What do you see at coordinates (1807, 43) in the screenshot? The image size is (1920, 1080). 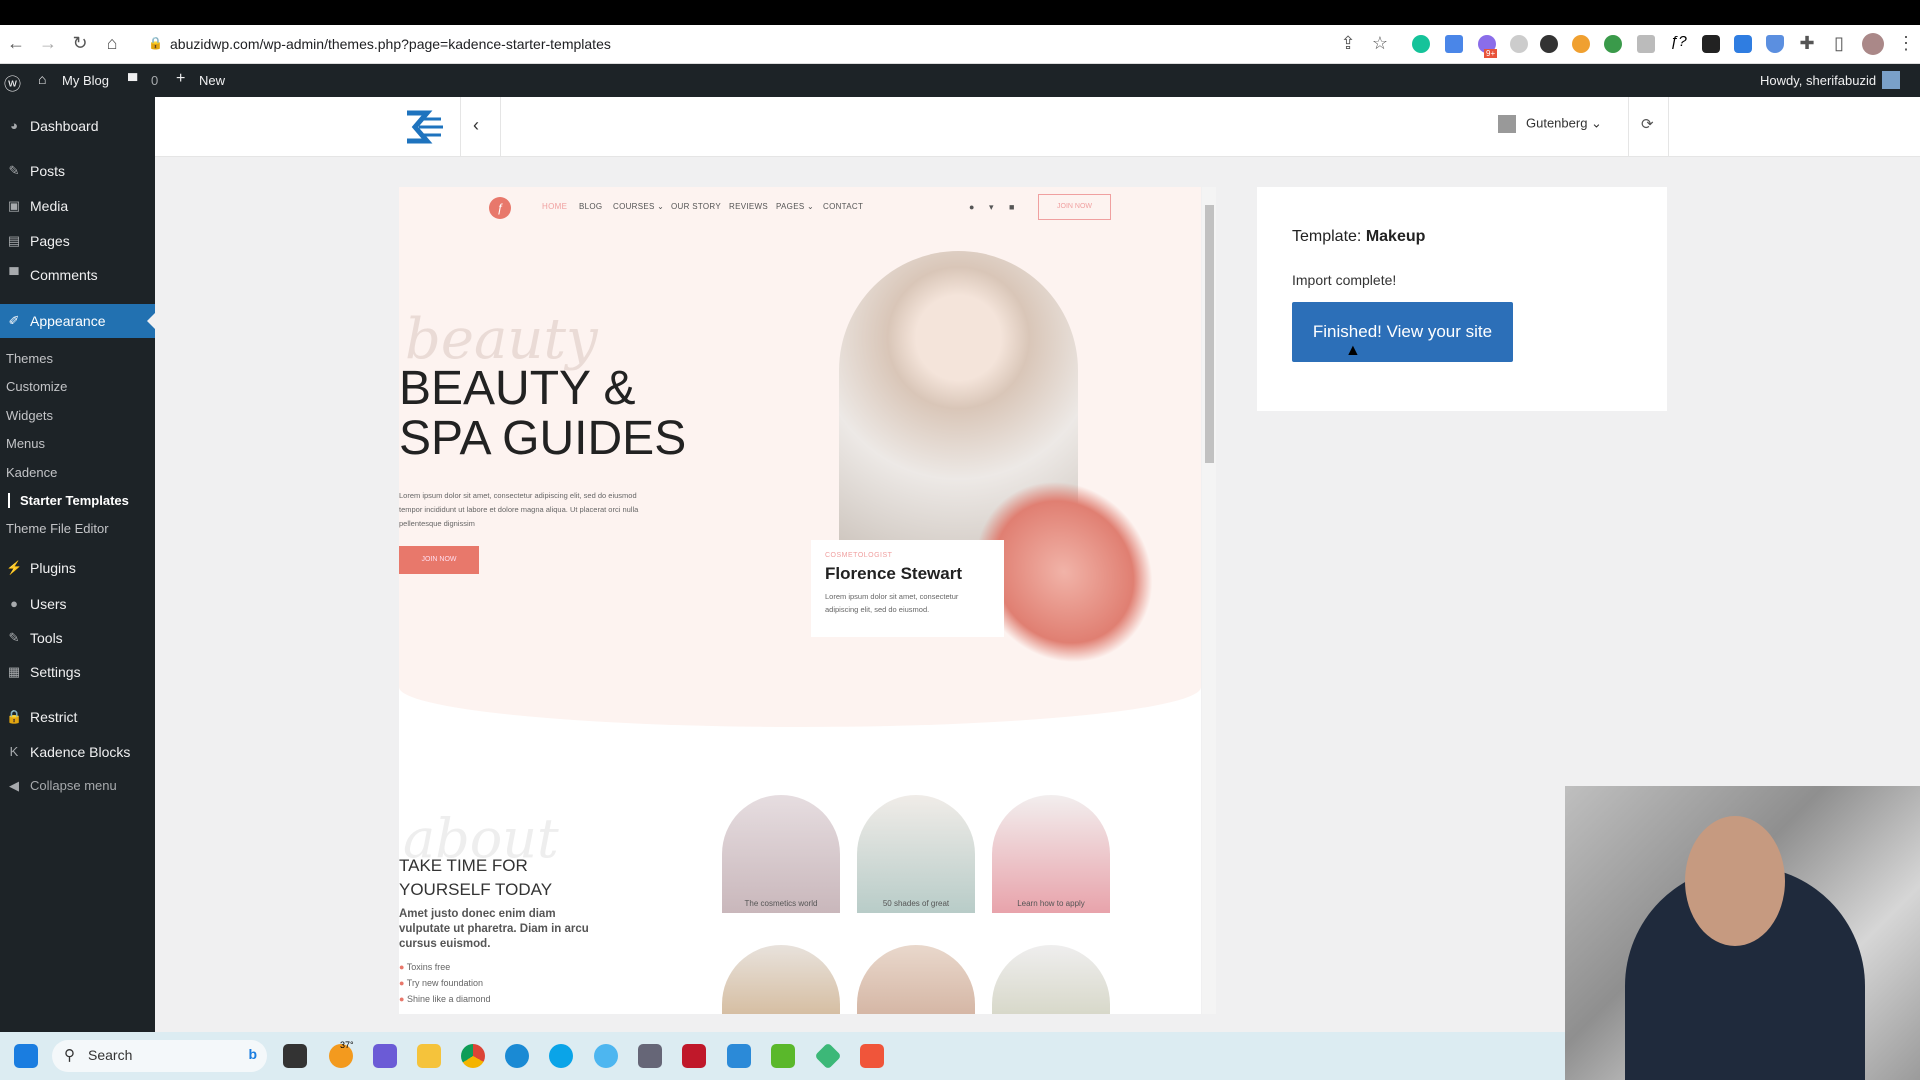 I see `puzzle-extensions-icon: ✚` at bounding box center [1807, 43].